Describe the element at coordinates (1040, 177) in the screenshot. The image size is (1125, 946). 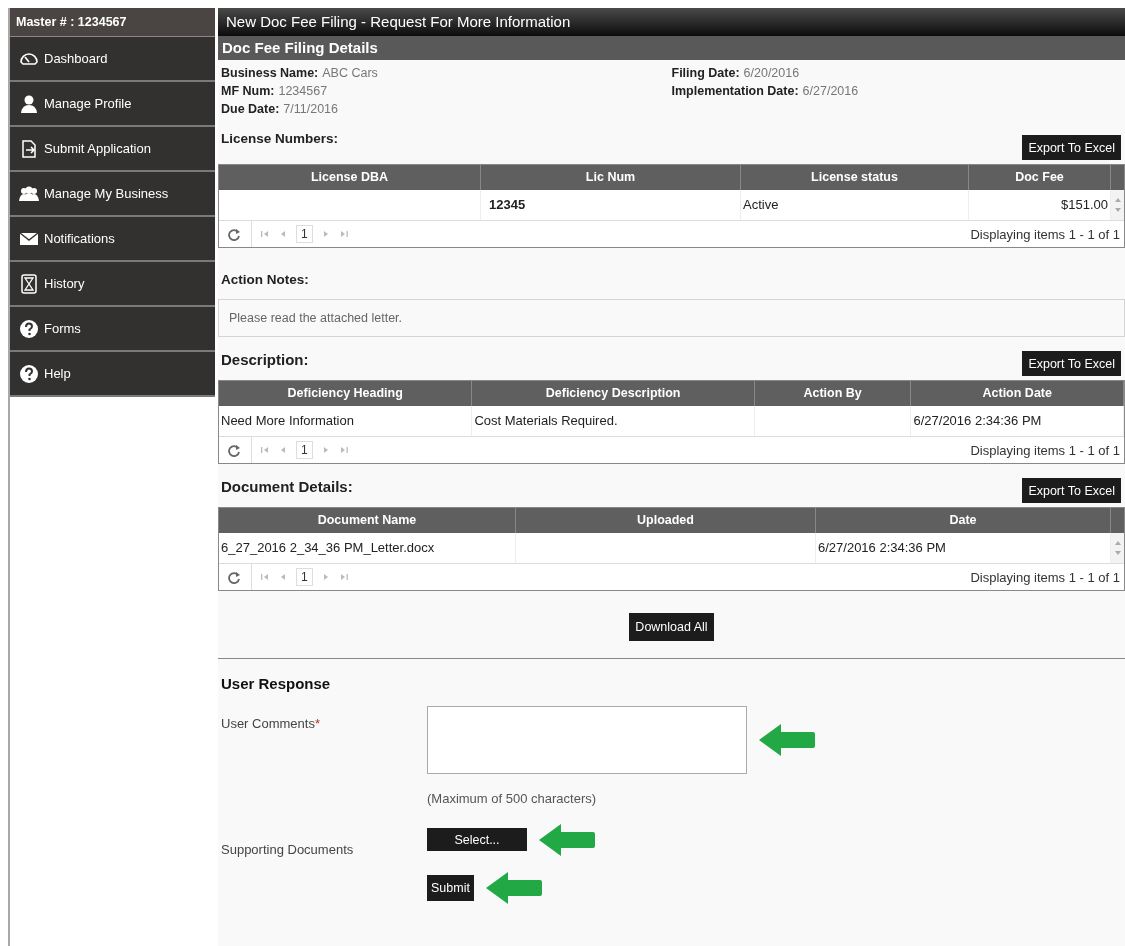
I see `column-header: Doc Fee` at that location.